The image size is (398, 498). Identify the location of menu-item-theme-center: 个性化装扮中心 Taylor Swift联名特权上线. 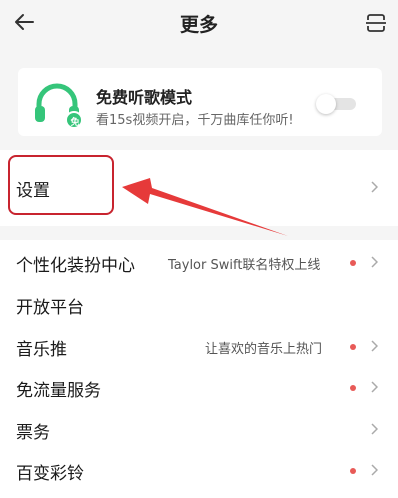
(199, 262).